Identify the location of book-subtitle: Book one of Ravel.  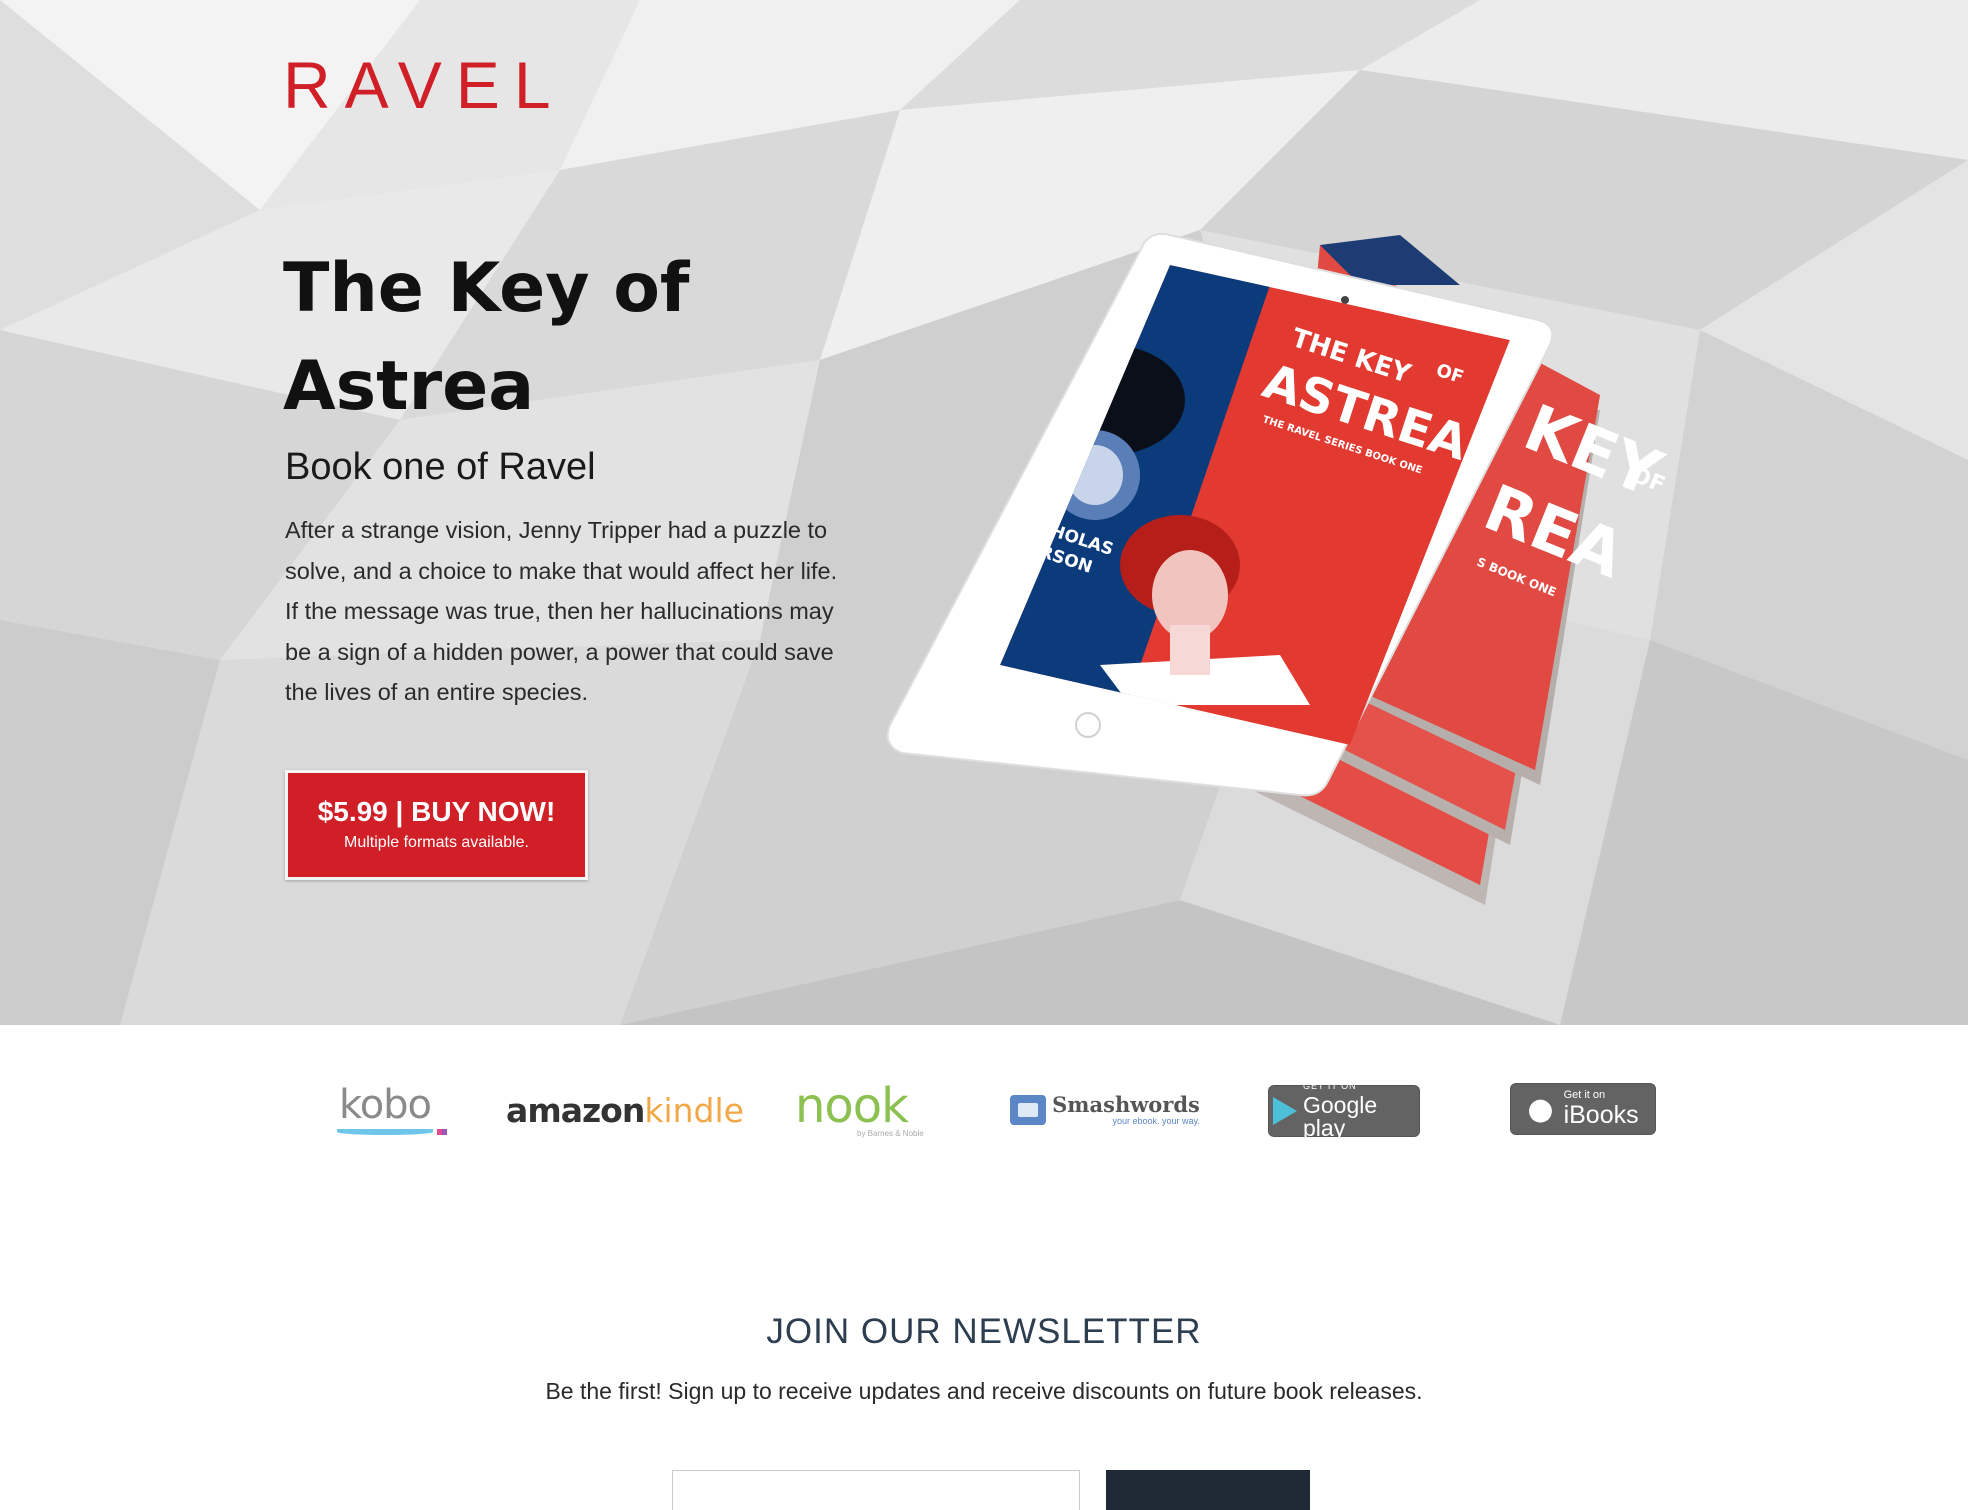
(440, 467).